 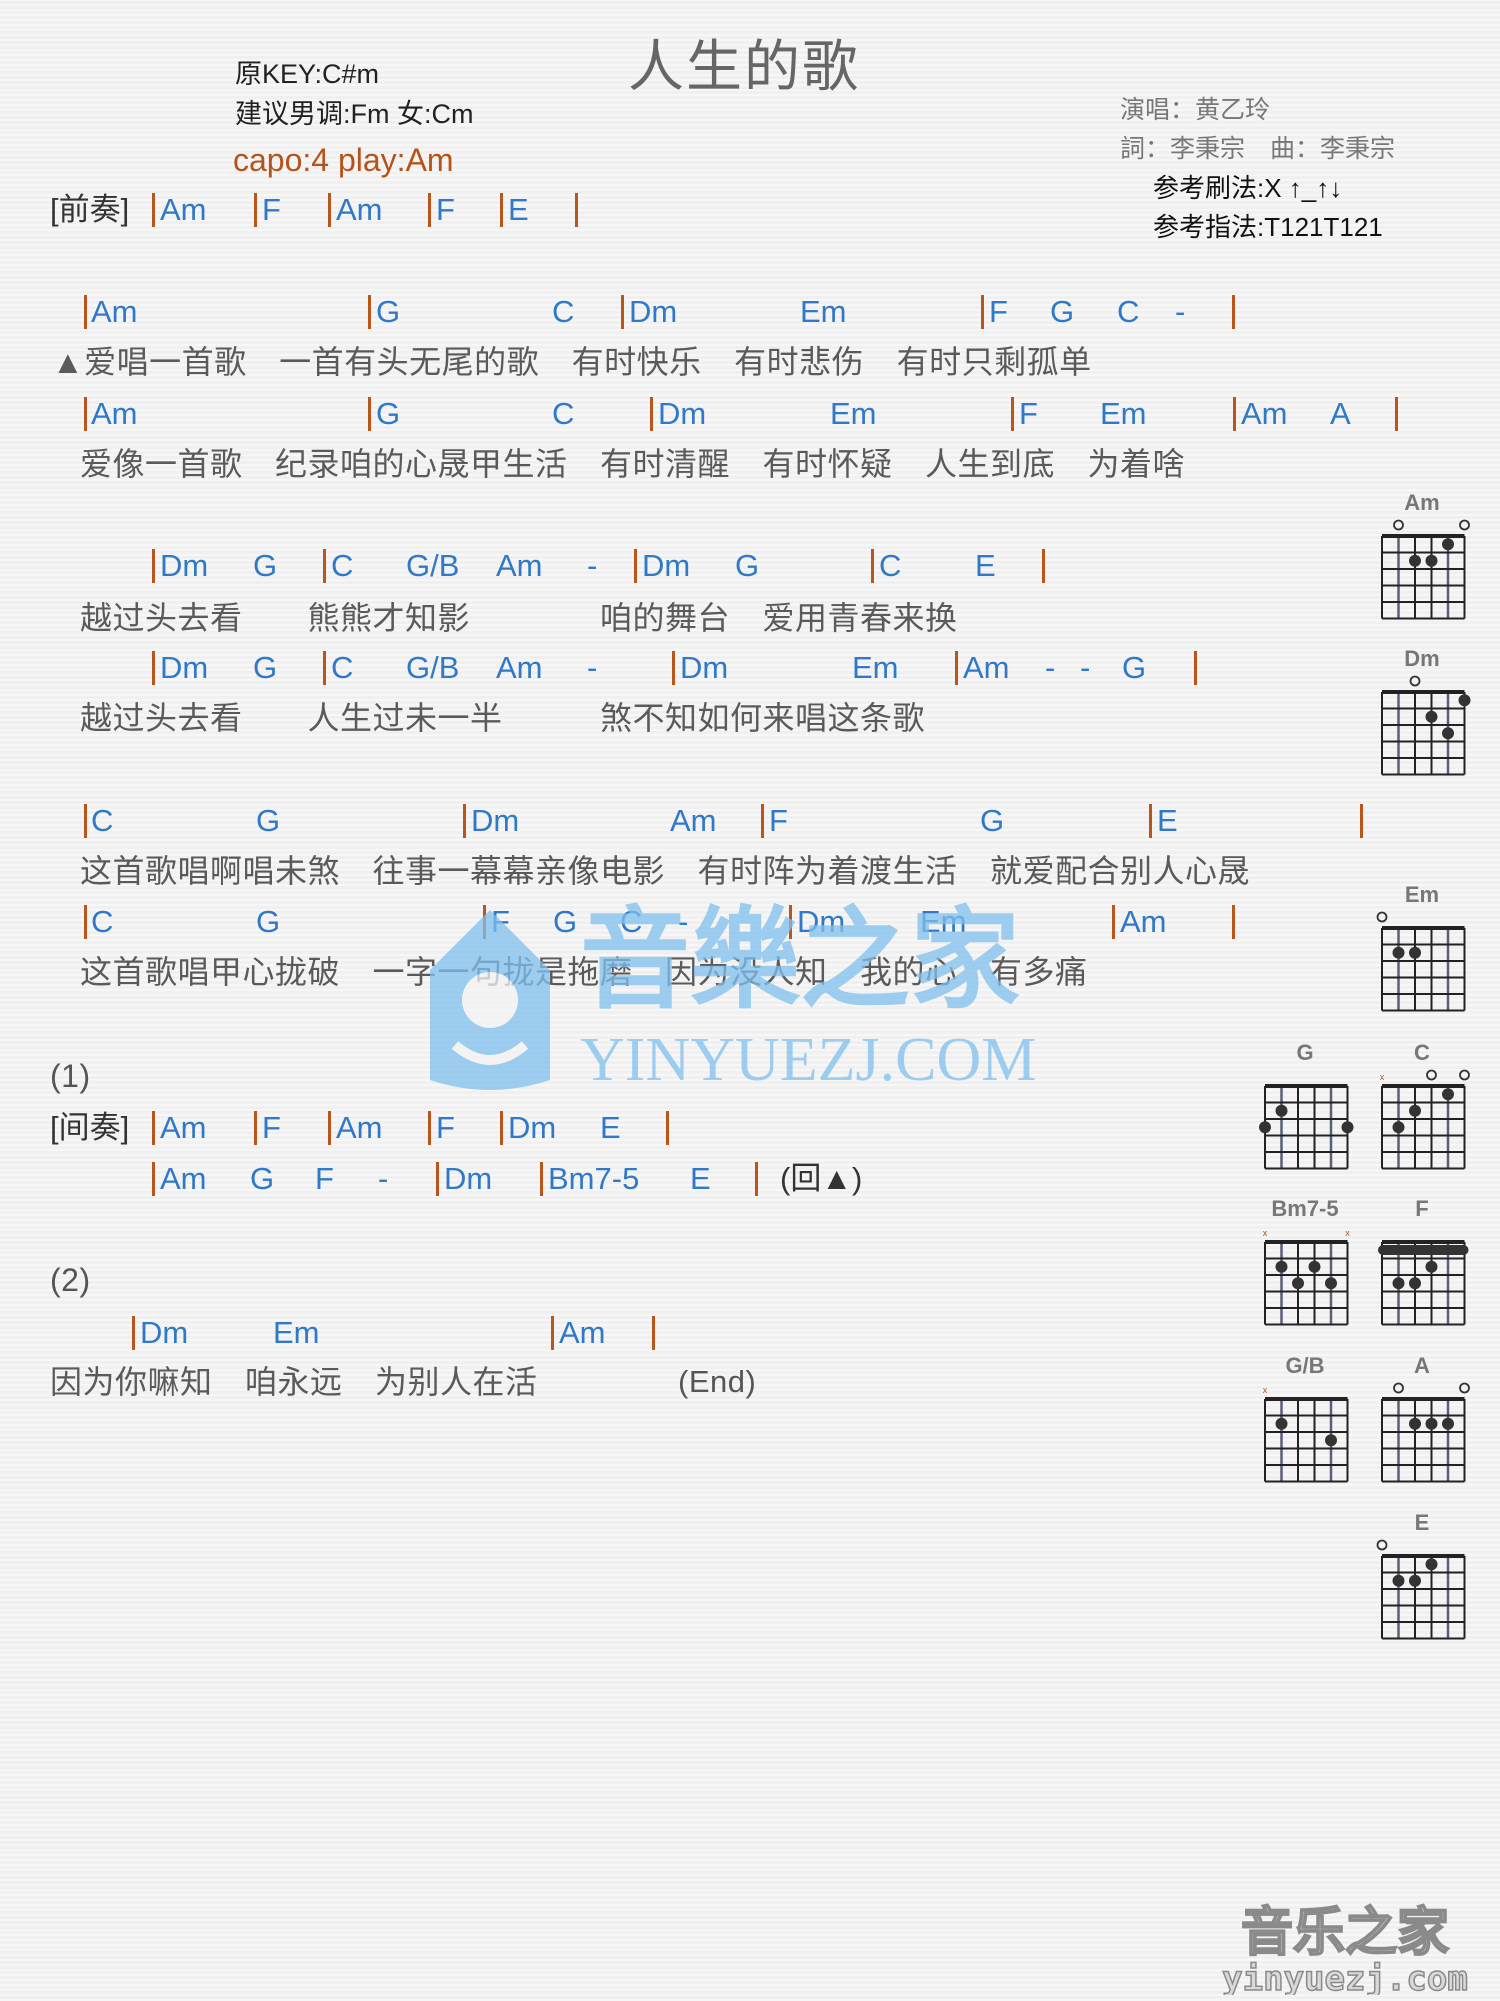 What do you see at coordinates (593, 1179) in the screenshot?
I see `chord-name: Bm7-5` at bounding box center [593, 1179].